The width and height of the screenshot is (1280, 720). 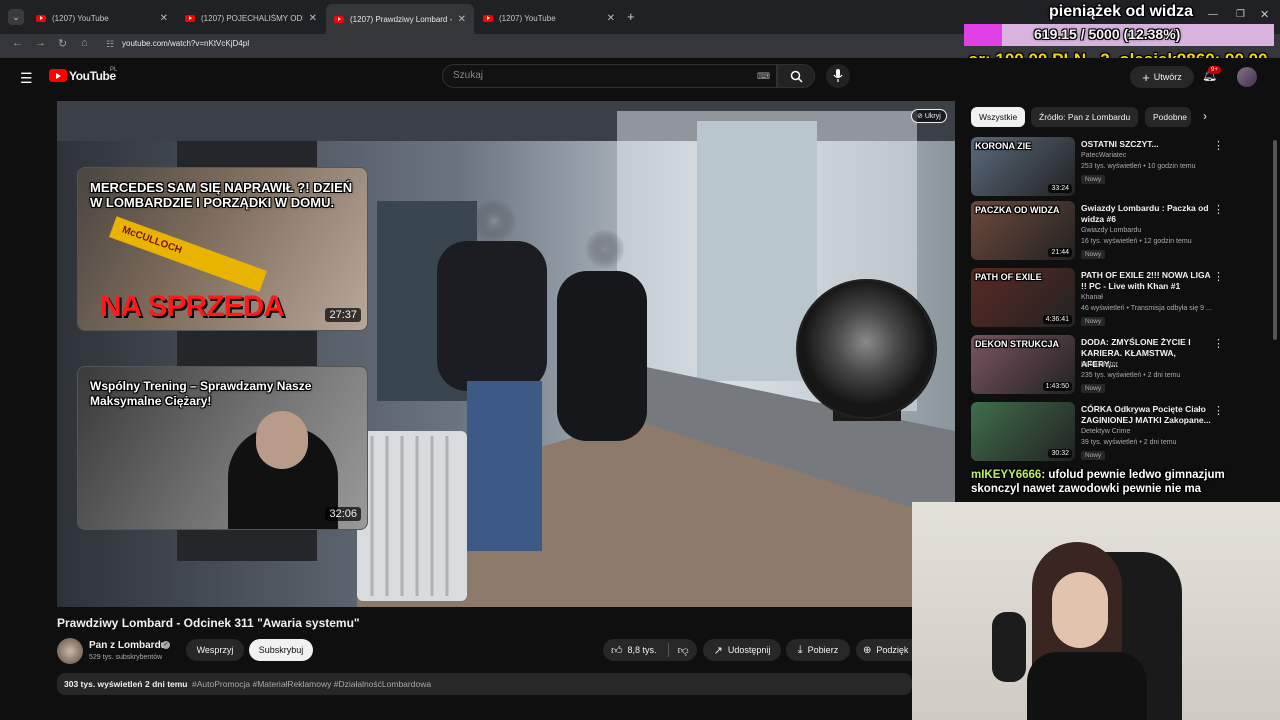 What do you see at coordinates (62, 43) in the screenshot?
I see `reload-icon: ↻` at bounding box center [62, 43].